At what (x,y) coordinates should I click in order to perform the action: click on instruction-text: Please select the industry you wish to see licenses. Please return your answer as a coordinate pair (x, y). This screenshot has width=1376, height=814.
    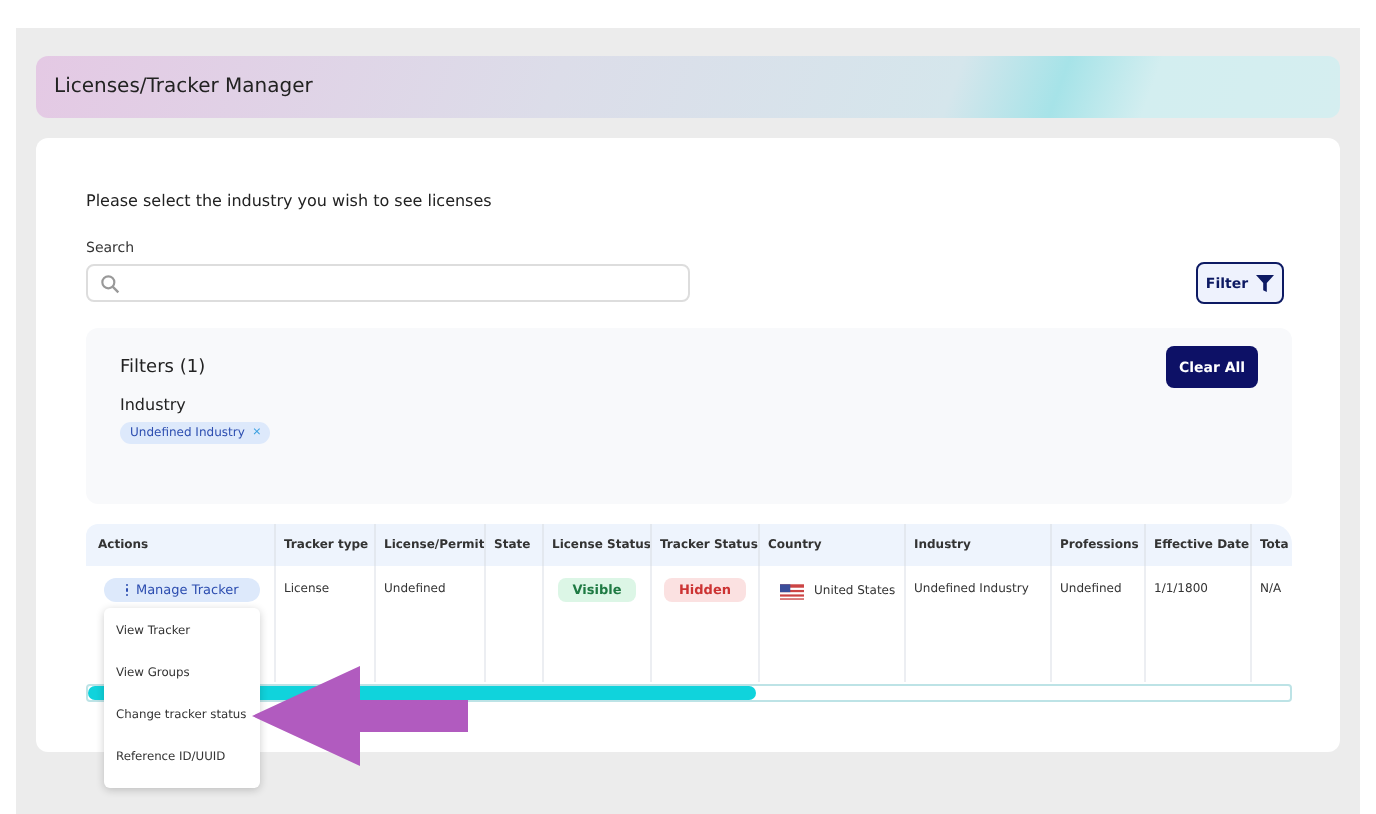
    Looking at the image, I should click on (290, 201).